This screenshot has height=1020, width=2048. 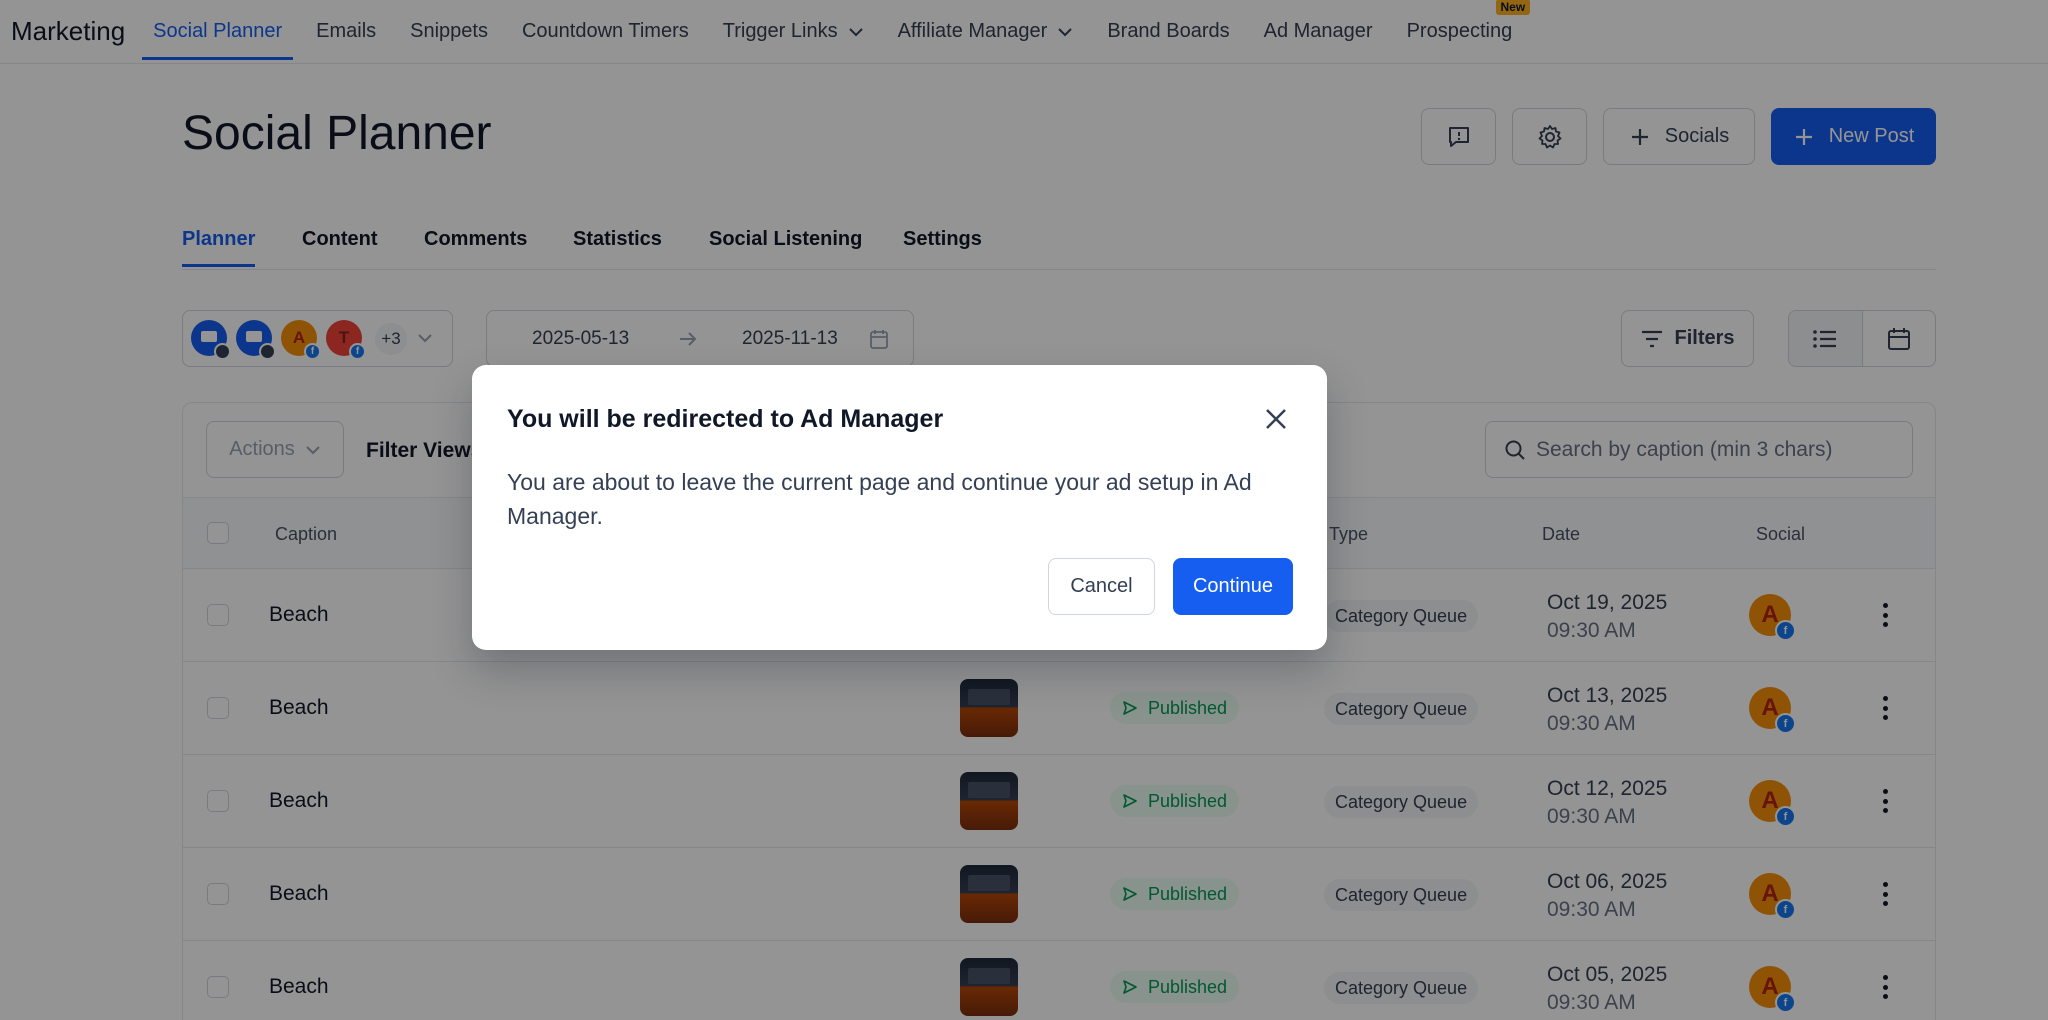 What do you see at coordinates (1233, 586) in the screenshot?
I see `continue-button: Continue` at bounding box center [1233, 586].